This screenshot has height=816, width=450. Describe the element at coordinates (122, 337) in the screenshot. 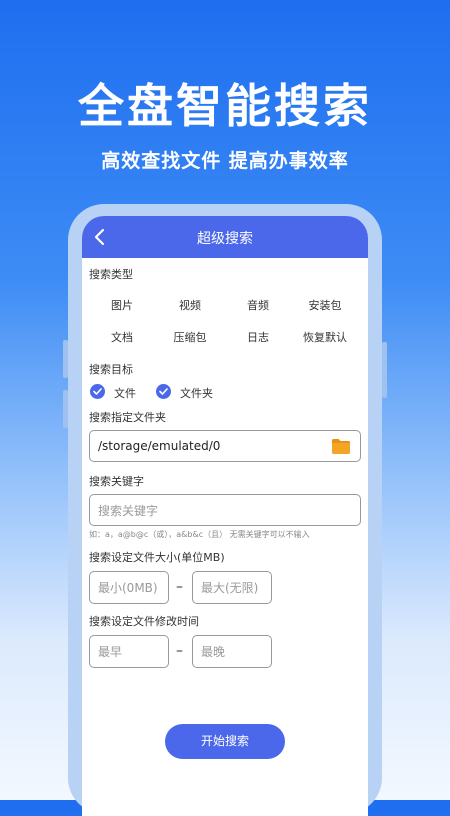

I see `type-option-documents: 文档` at that location.